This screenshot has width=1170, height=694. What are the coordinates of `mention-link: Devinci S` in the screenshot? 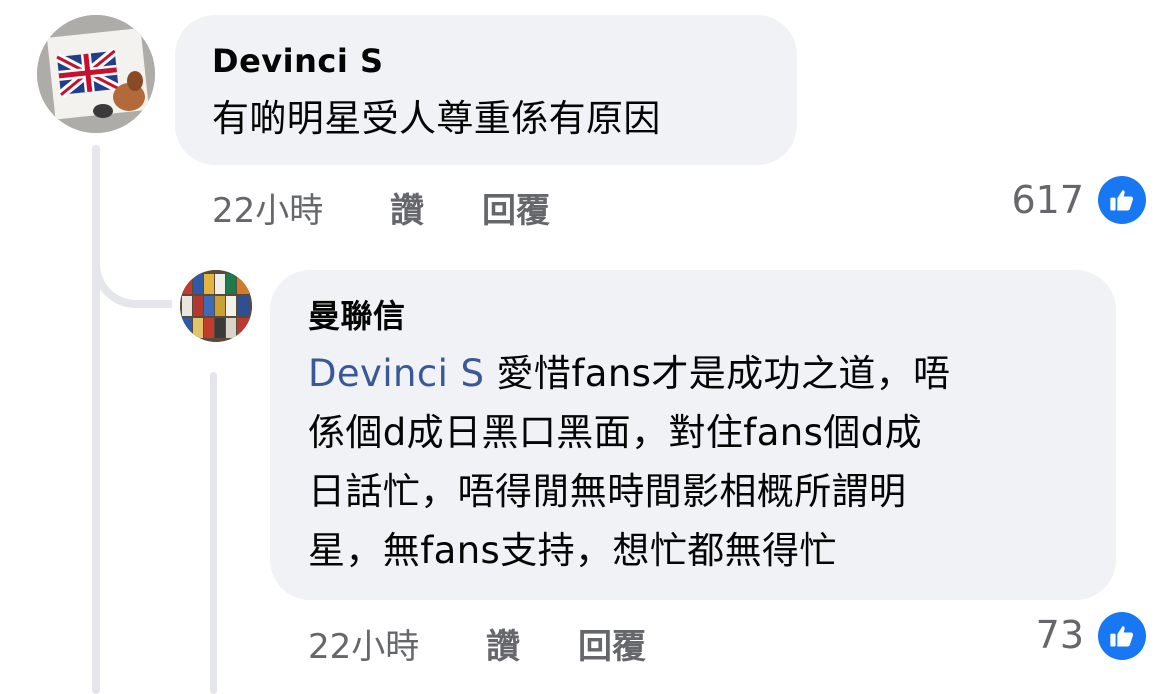 It's located at (396, 373).